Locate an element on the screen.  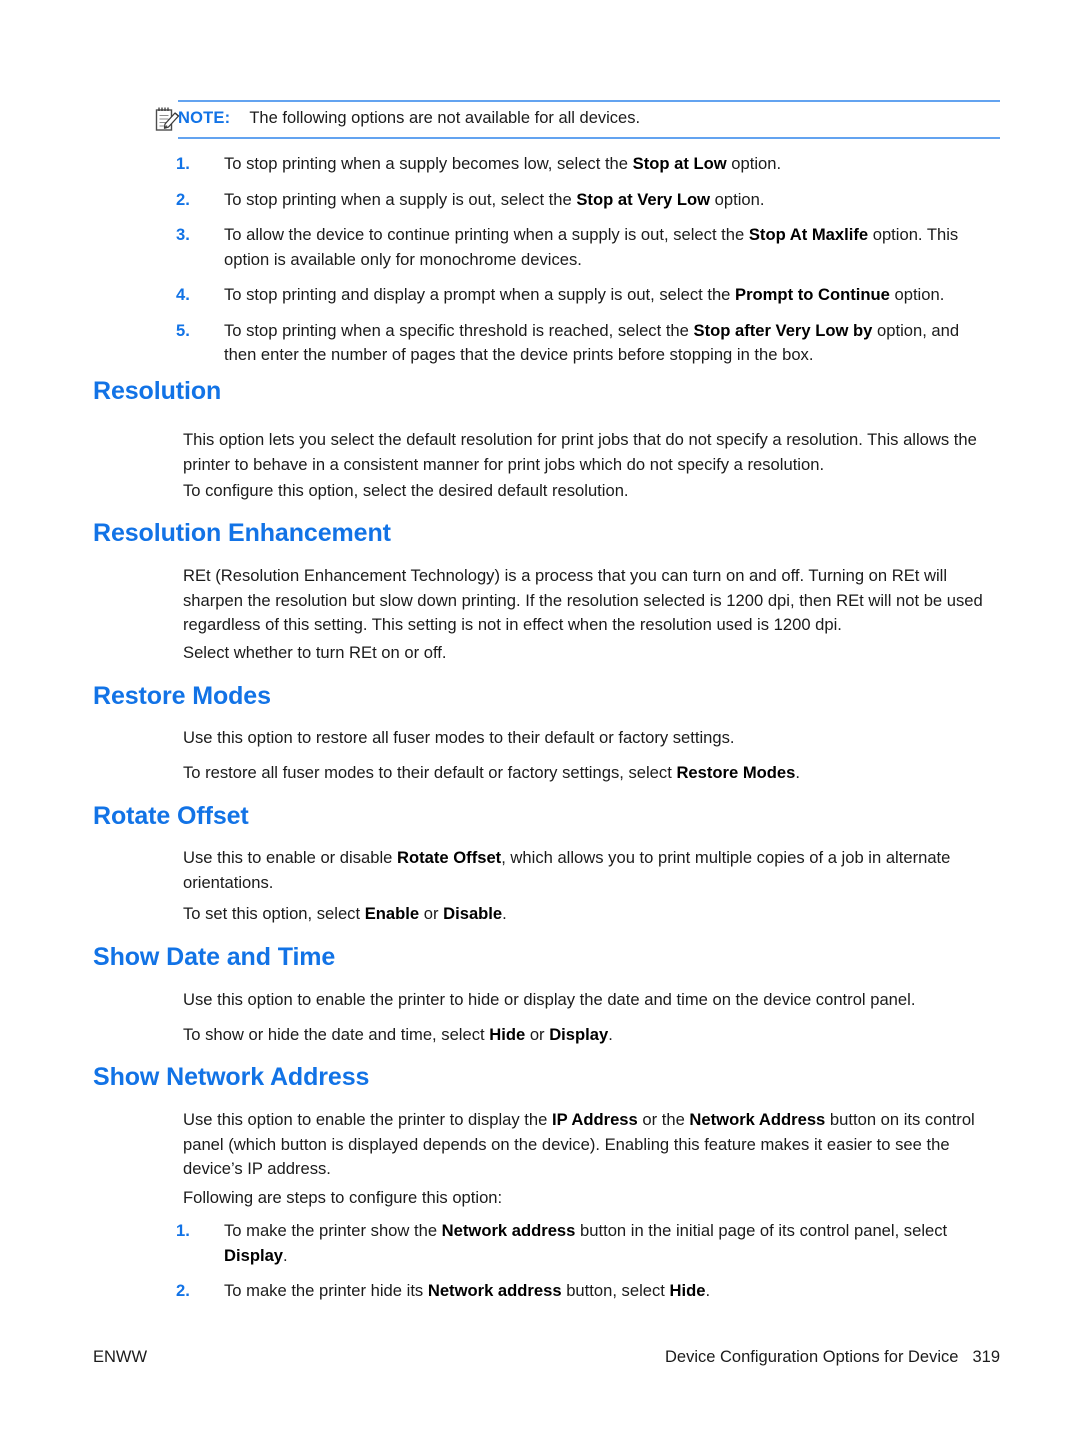
footer-locale: ENWW is located at coordinates (120, 1357).